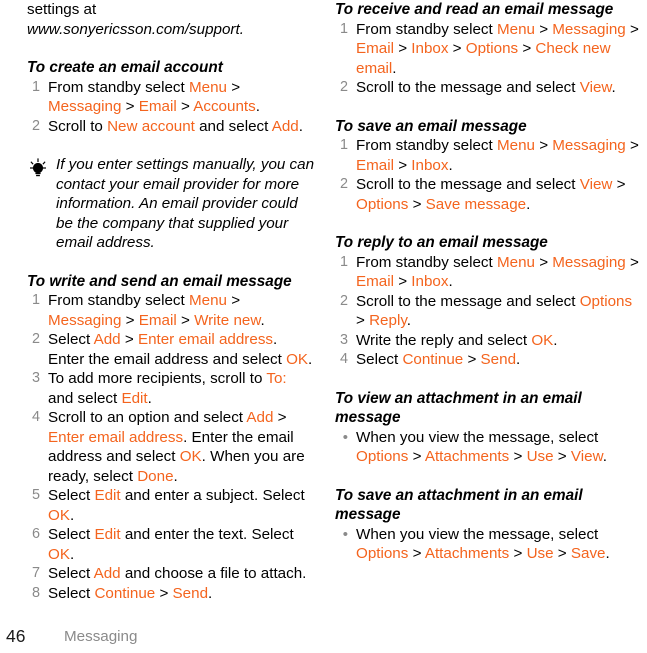 This screenshot has height=653, width=647. Describe the element at coordinates (589, 145) in the screenshot. I see `menu-path-token: Messaging` at that location.